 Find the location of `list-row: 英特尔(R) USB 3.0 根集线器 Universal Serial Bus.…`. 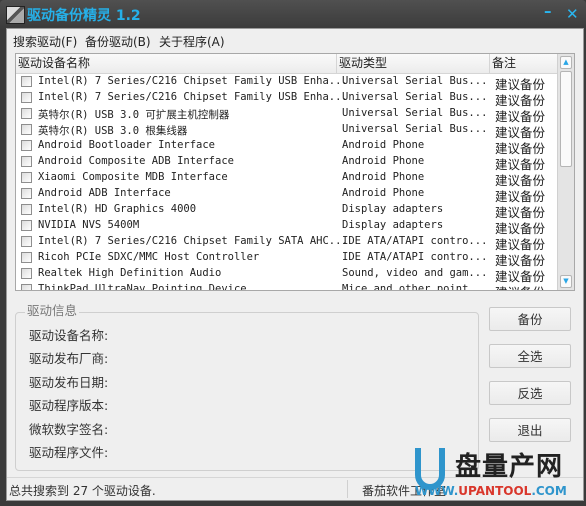

list-row: 英特尔(R) USB 3.0 根集线器 Universal Serial Bus.… is located at coordinates (286, 131).